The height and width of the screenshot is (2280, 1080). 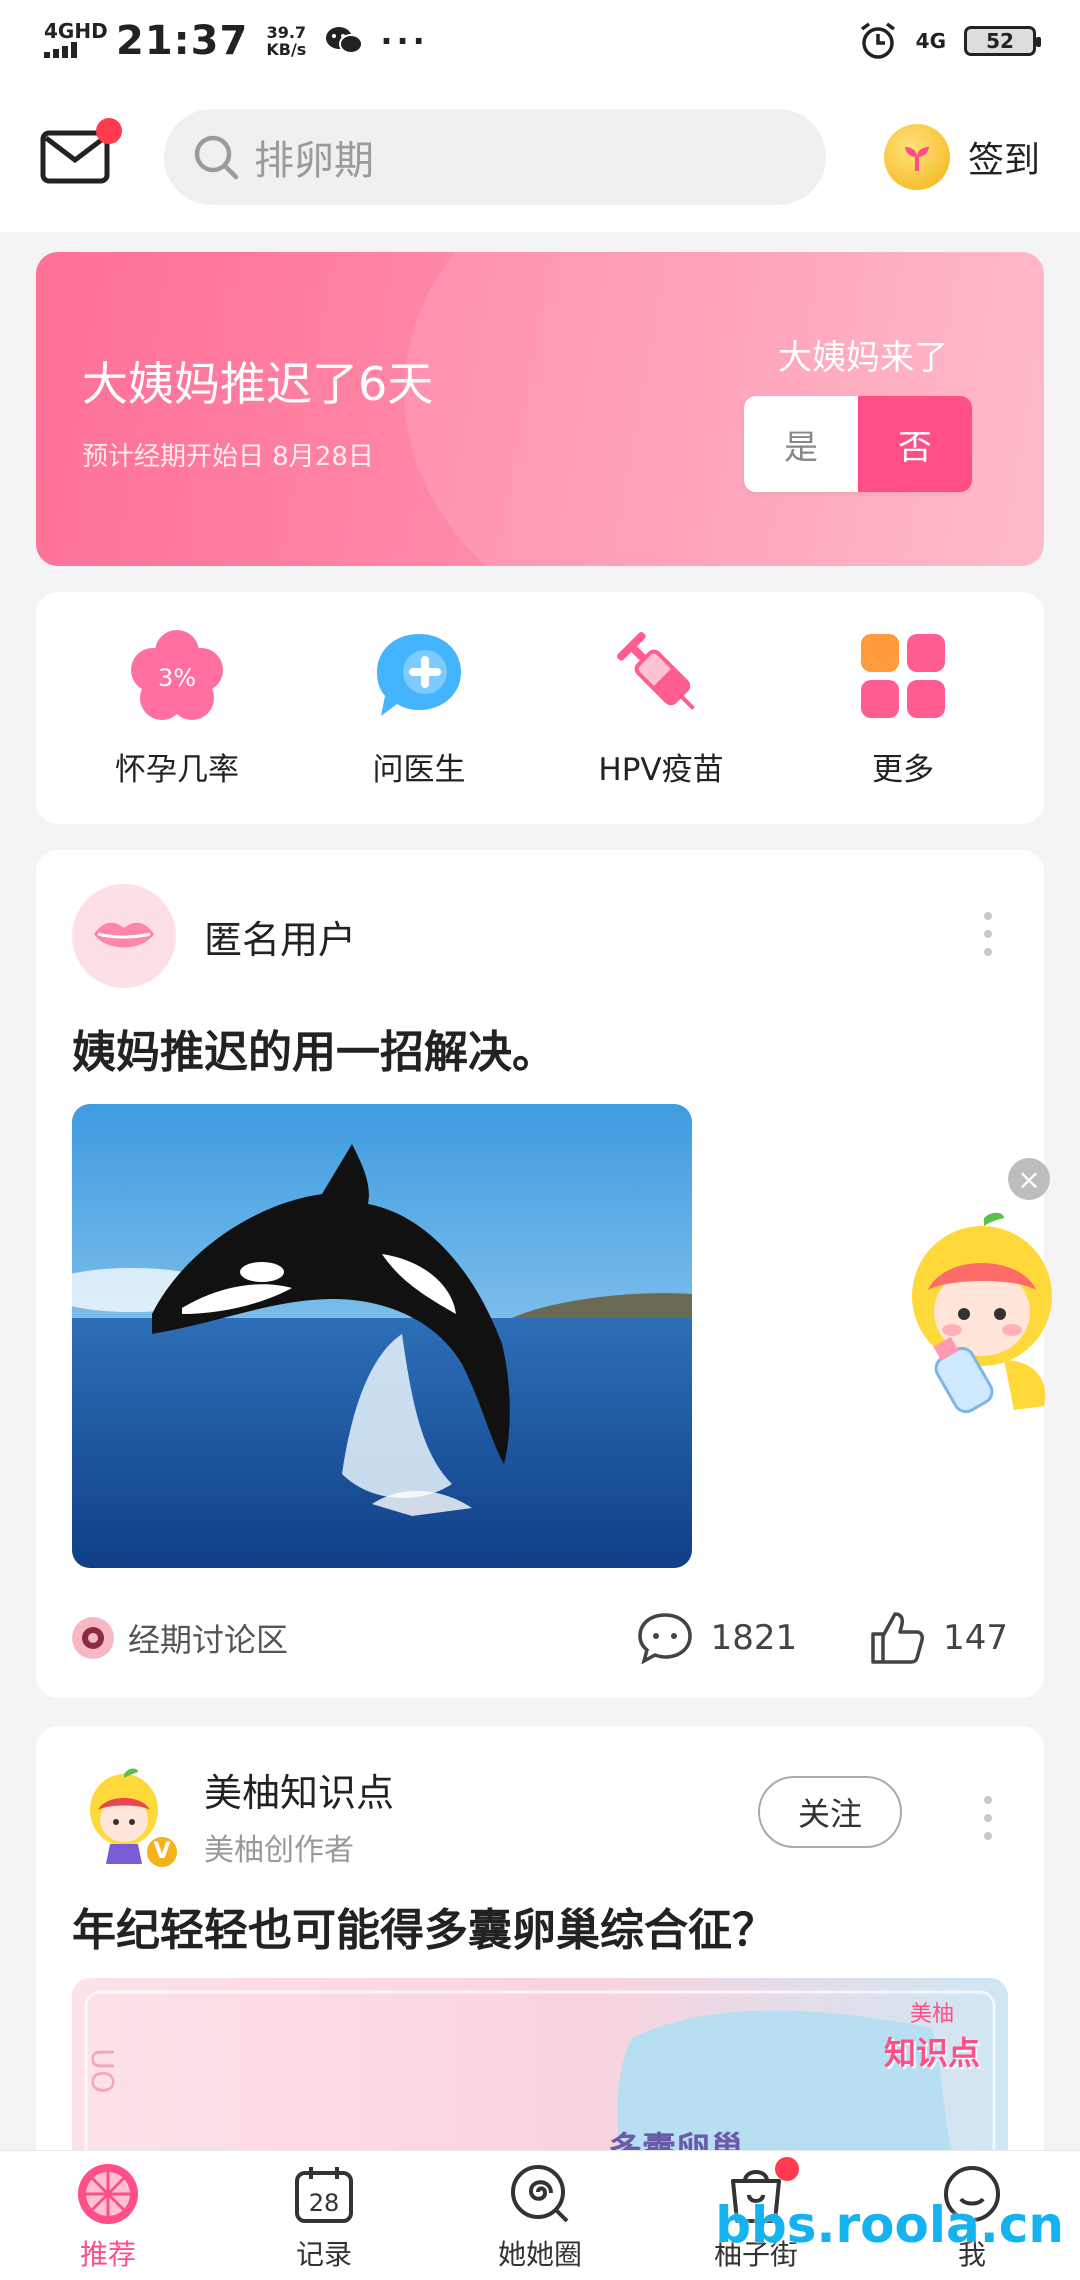 What do you see at coordinates (382, 1336) in the screenshot?
I see `orca-jumping-image` at bounding box center [382, 1336].